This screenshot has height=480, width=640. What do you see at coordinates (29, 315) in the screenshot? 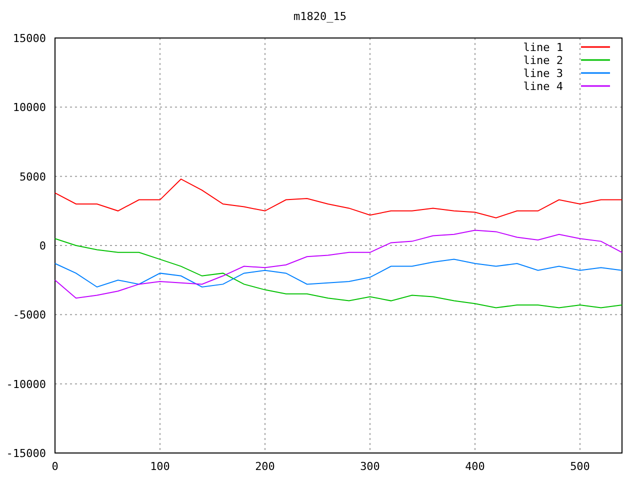
I see `y-tick-label: -5000` at bounding box center [29, 315].